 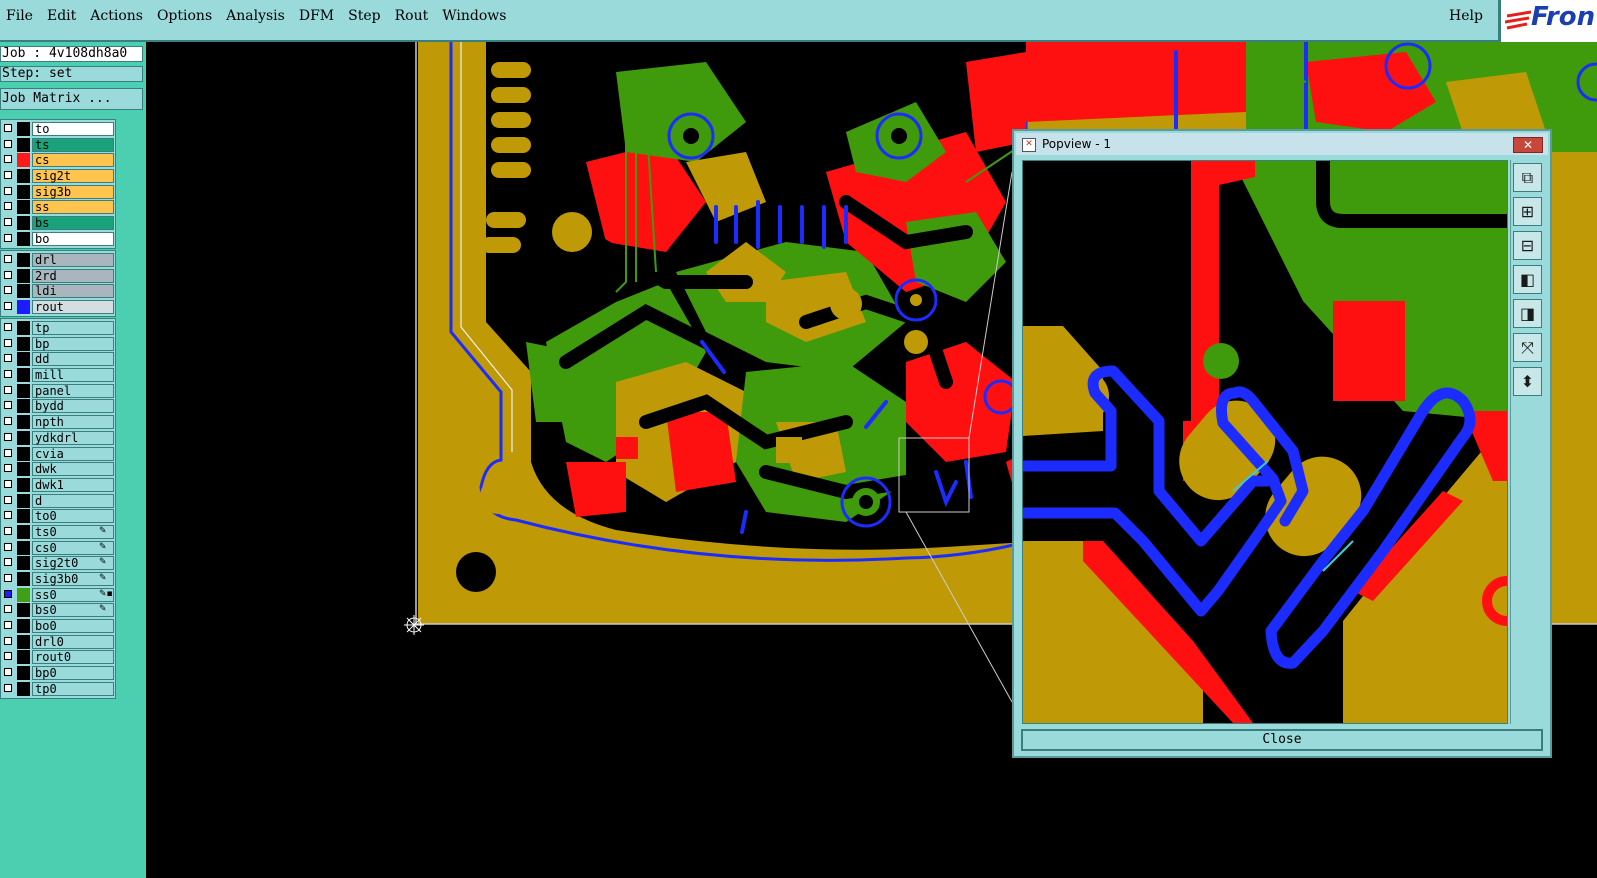 What do you see at coordinates (475, 18) in the screenshot?
I see `menu-windows: Windows` at bounding box center [475, 18].